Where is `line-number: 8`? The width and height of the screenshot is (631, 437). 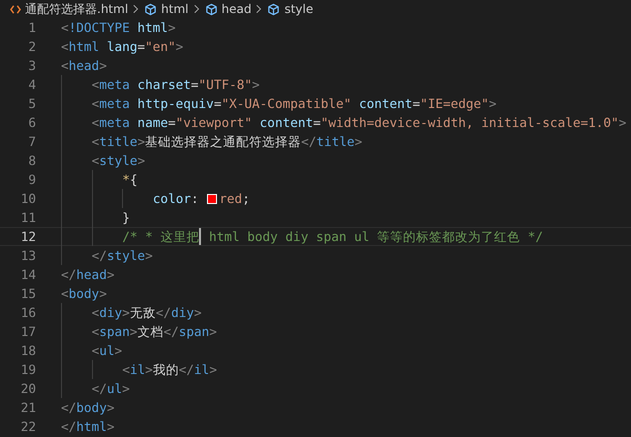
line-number: 8 is located at coordinates (31, 160).